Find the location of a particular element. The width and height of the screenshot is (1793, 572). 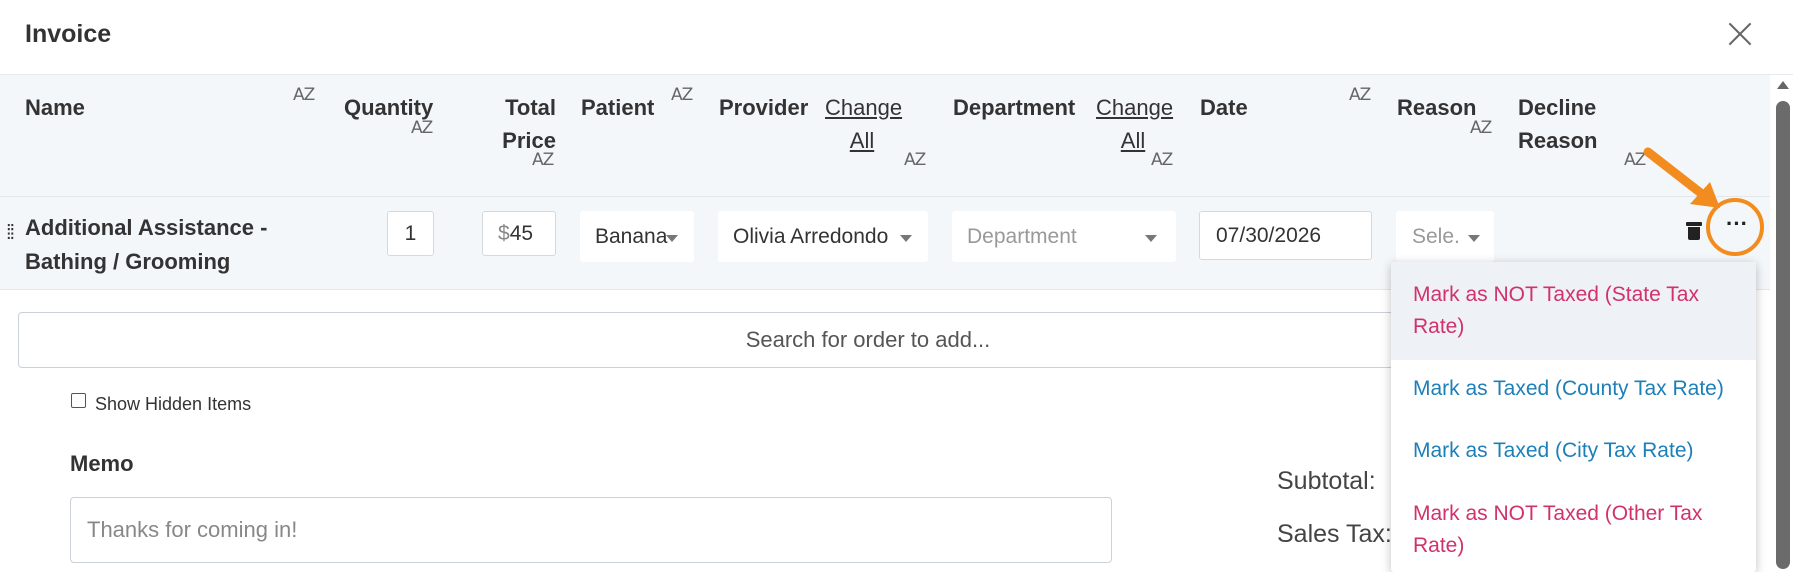

menu-item-text: Mark as Taxed (City Tax Rate) is located at coordinates (1553, 450).